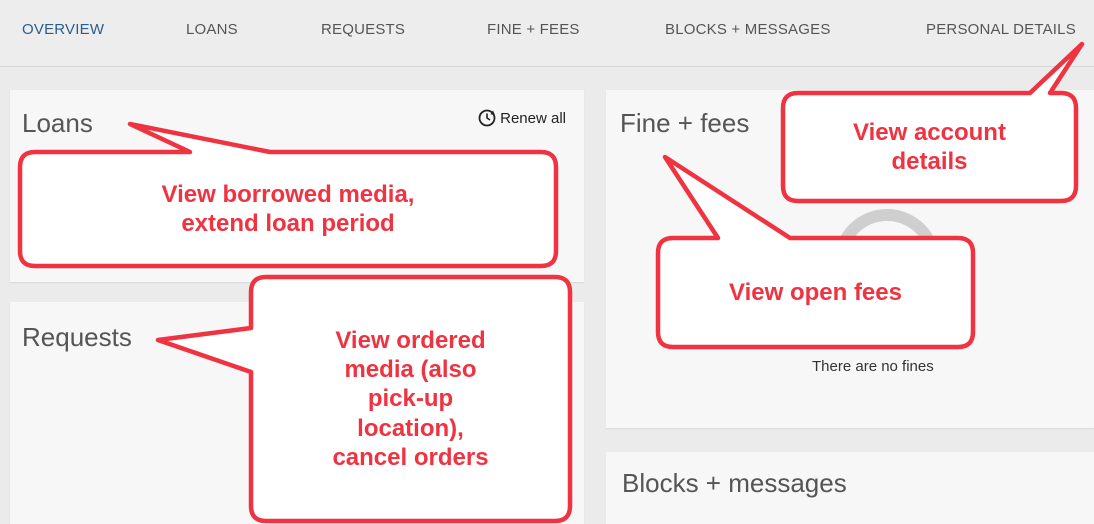  What do you see at coordinates (815, 292) in the screenshot?
I see `callout-fees-text: View open fees` at bounding box center [815, 292].